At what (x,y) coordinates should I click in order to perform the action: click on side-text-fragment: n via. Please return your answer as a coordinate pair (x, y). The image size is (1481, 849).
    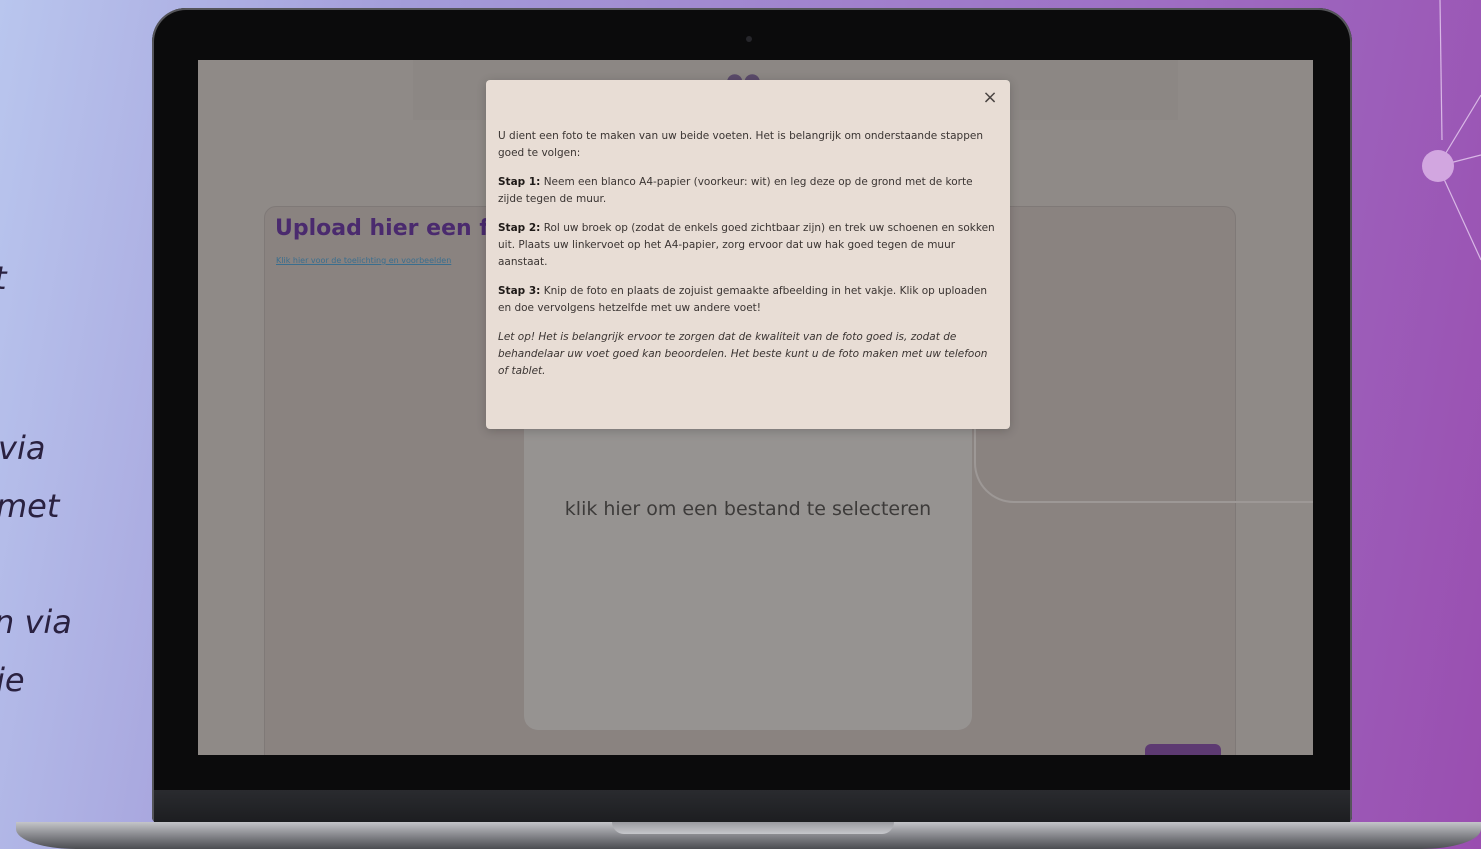
    Looking at the image, I should click on (36, 622).